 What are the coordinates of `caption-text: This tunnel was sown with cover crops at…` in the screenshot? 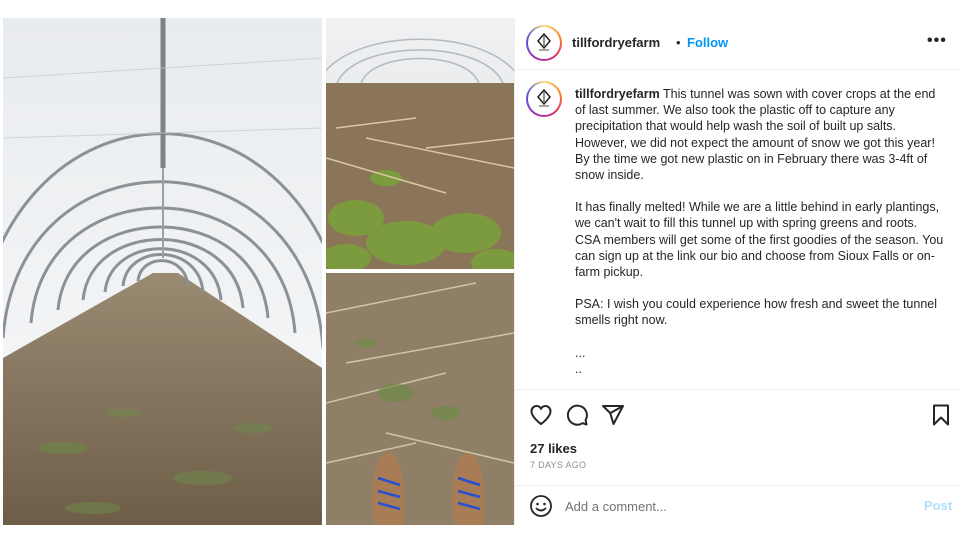 It's located at (755, 135).